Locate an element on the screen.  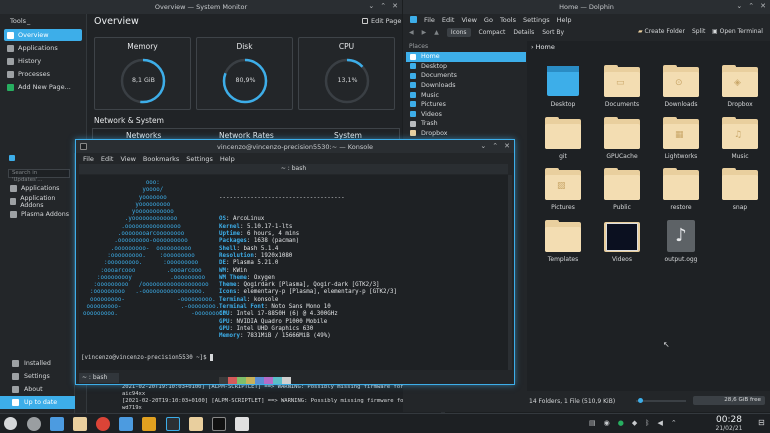
konsole-task-icon is located at coordinates (219, 424).